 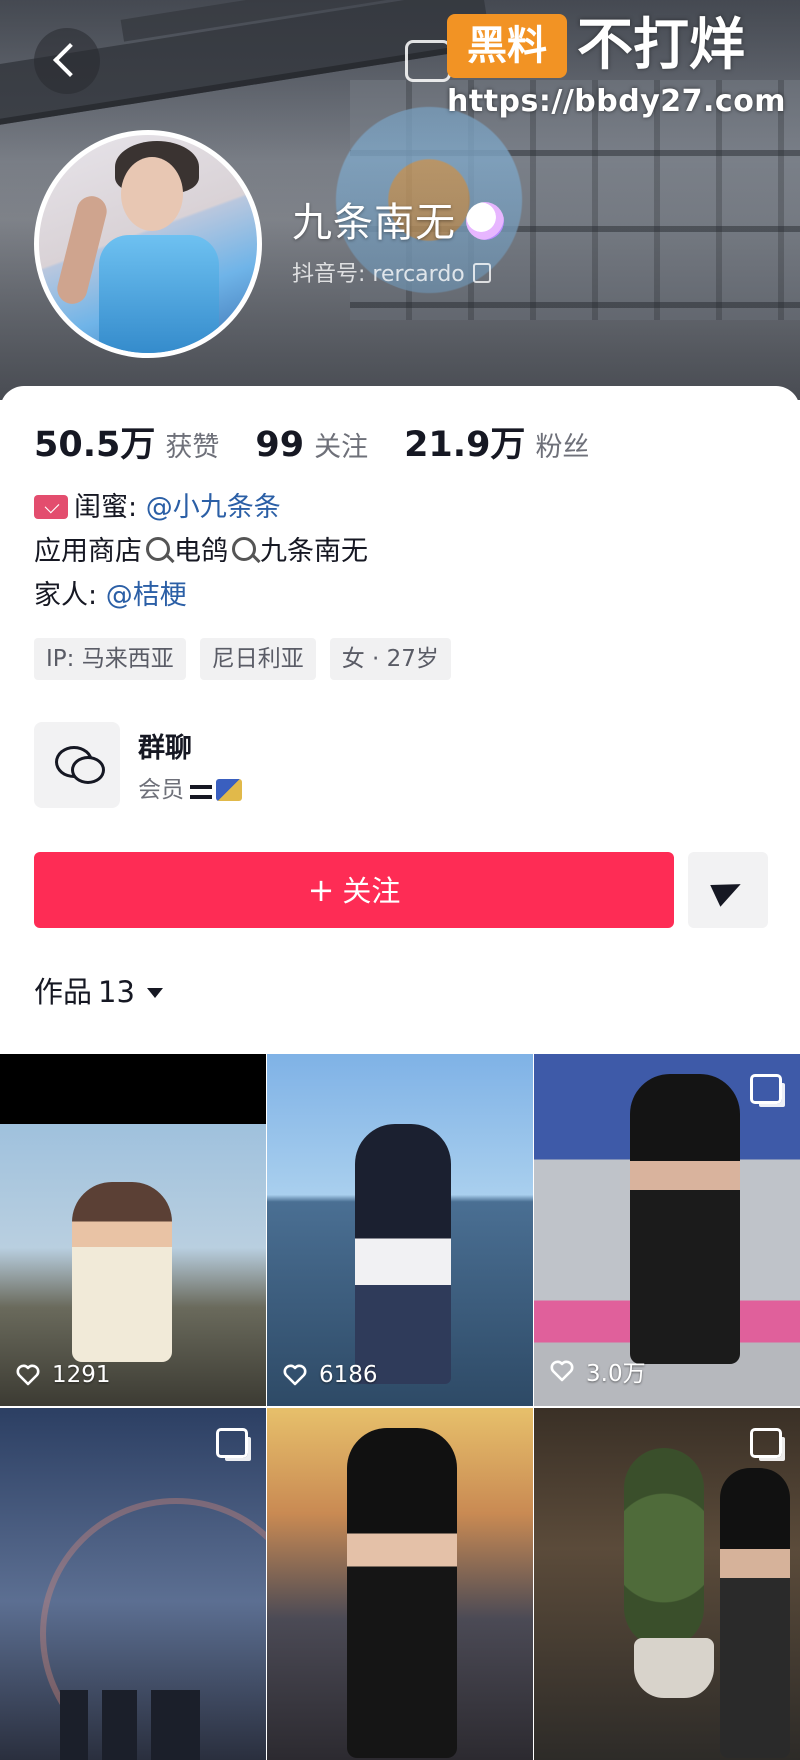 What do you see at coordinates (201, 792) in the screenshot?
I see `equals-icon` at bounding box center [201, 792].